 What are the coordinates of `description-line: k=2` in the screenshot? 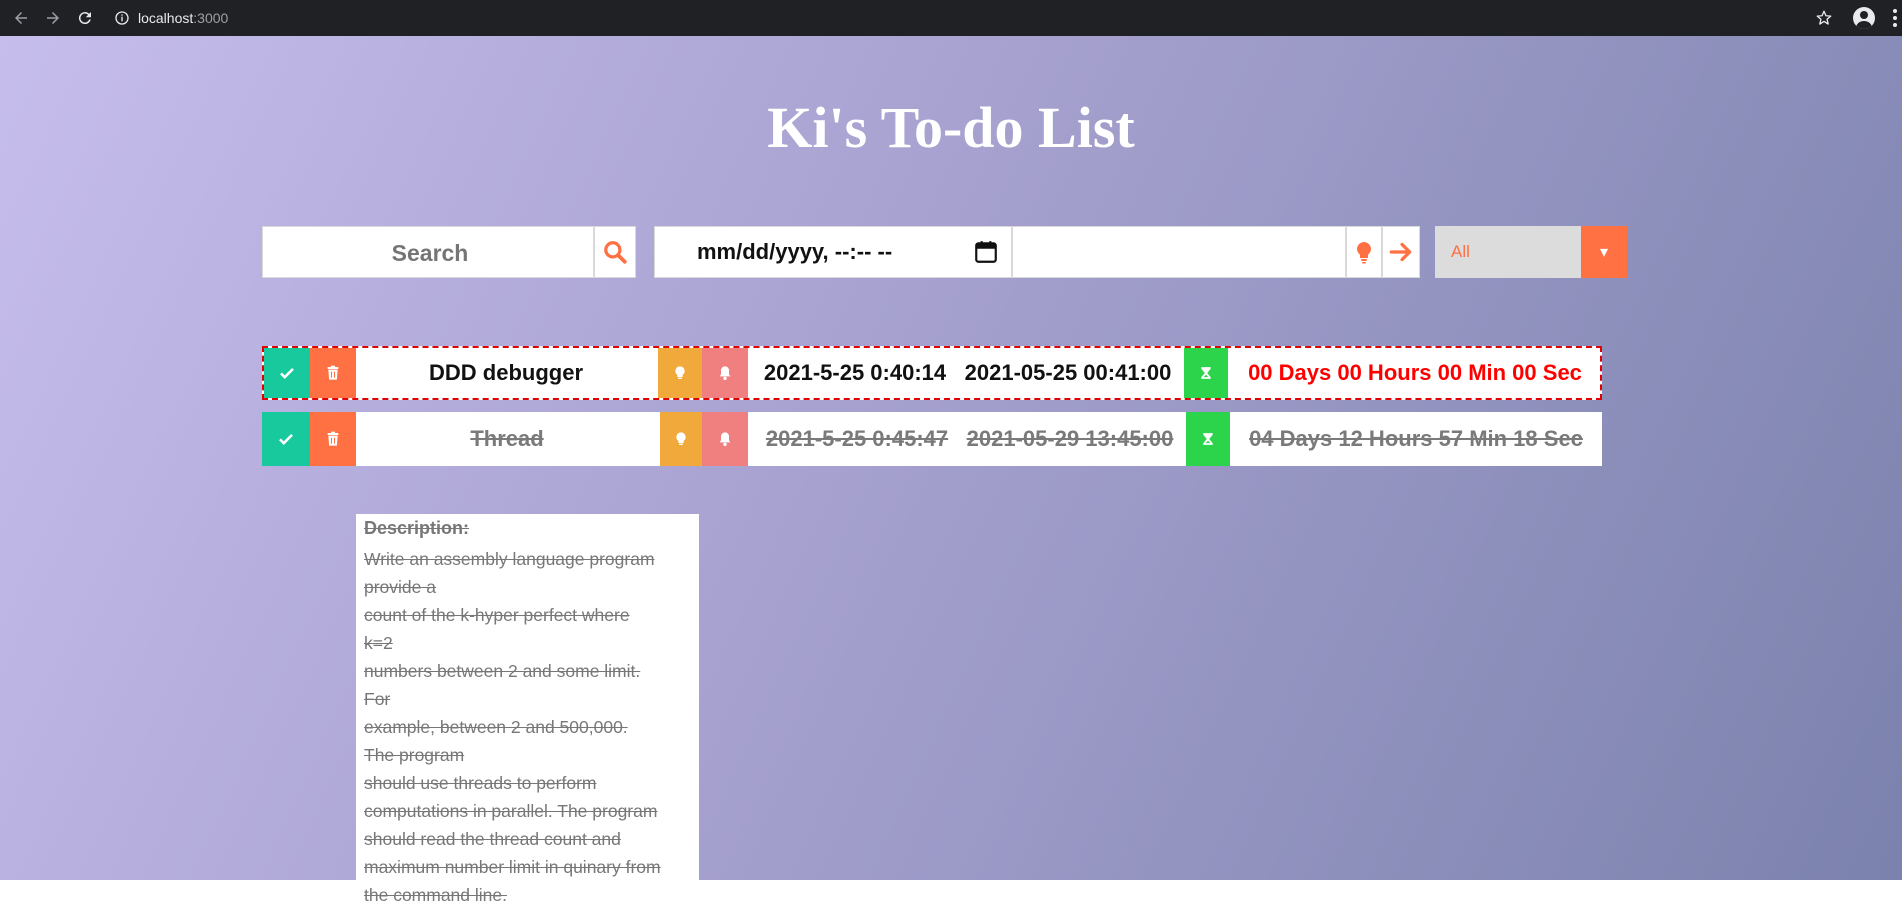 It's located at (378, 643).